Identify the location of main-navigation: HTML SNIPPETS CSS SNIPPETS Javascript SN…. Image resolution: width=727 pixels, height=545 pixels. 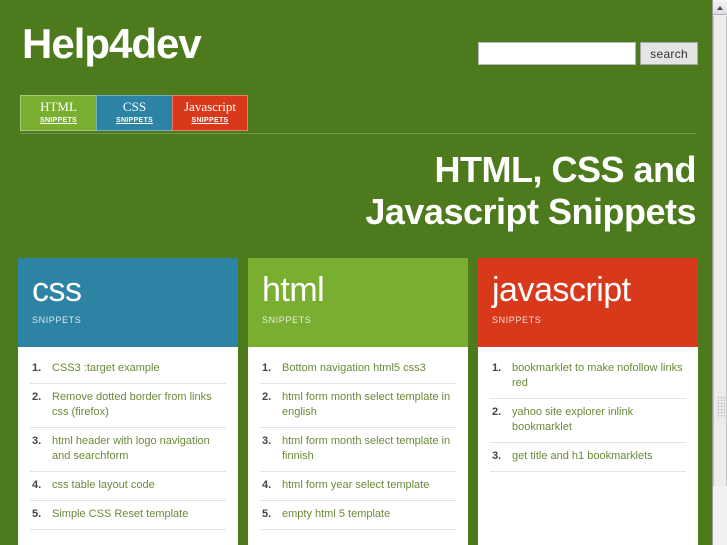
(134, 113).